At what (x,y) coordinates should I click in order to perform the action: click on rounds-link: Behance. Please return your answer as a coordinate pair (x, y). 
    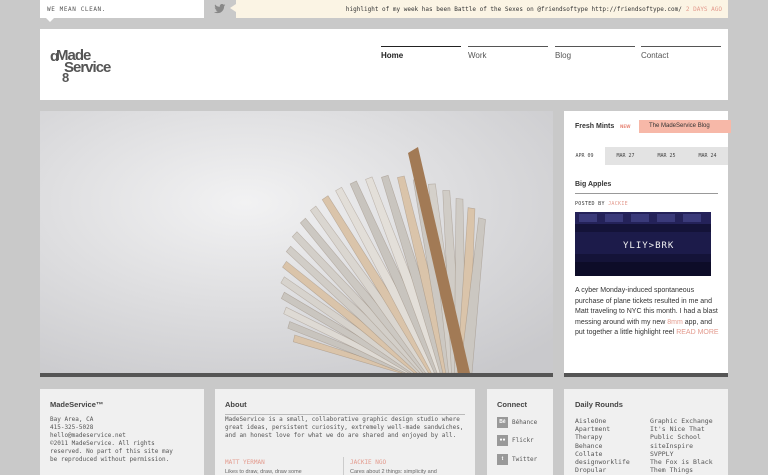
    Looking at the image, I should click on (602, 446).